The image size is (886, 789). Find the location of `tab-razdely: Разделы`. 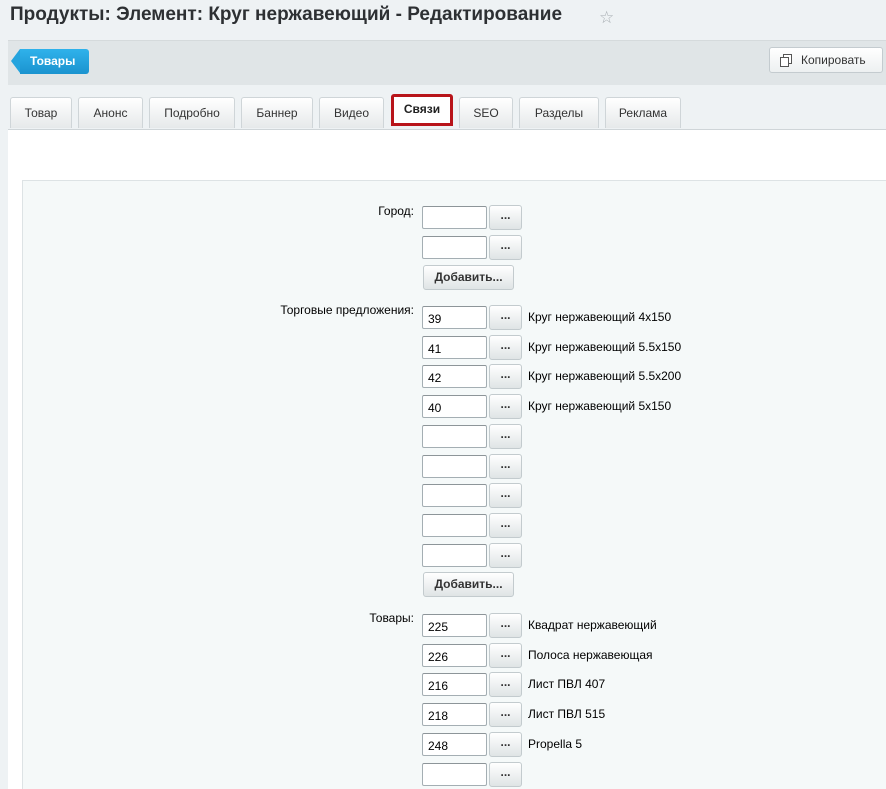

tab-razdely: Разделы is located at coordinates (559, 112).